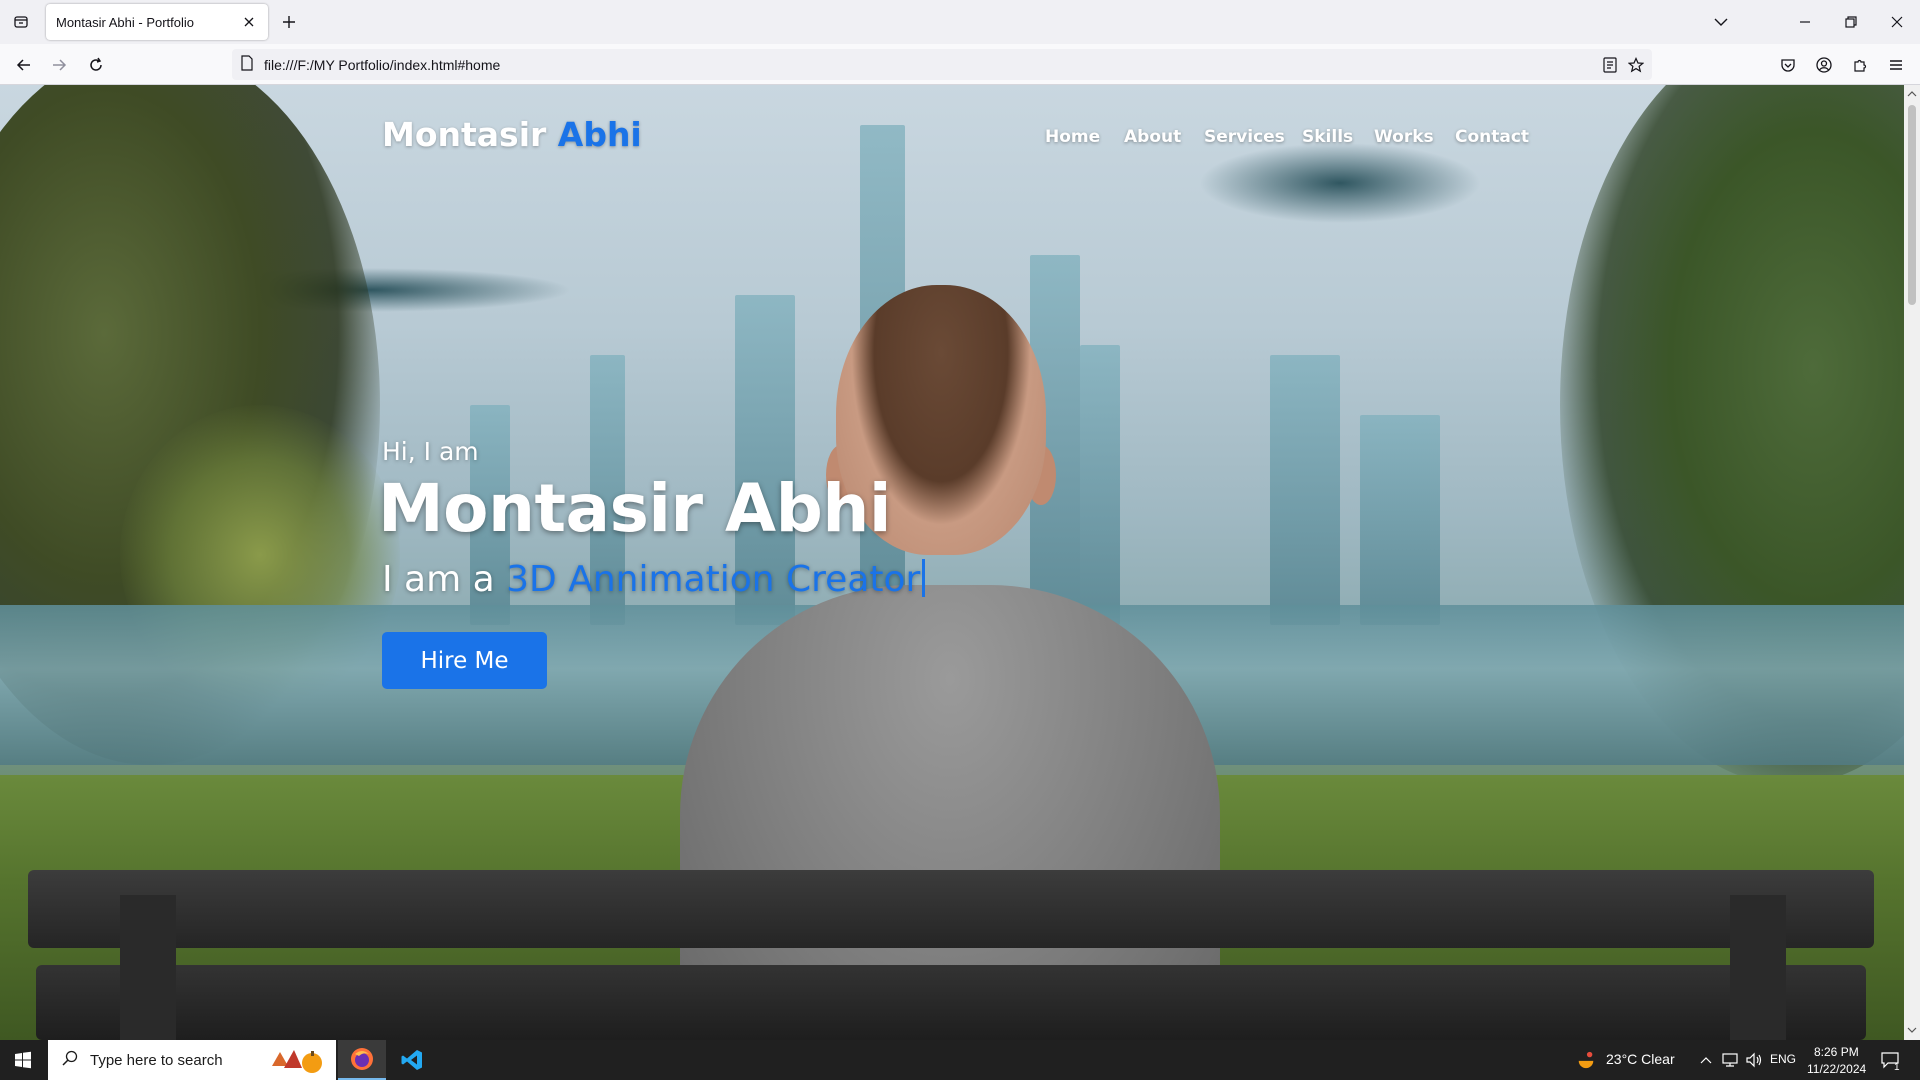 This screenshot has height=1080, width=1920. Describe the element at coordinates (1836, 1052) in the screenshot. I see `clock-time: 8:26 PM` at that location.